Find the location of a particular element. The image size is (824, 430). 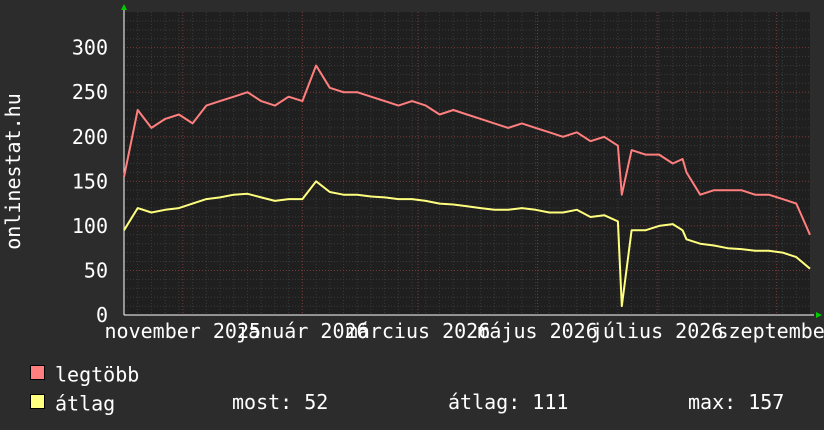

y-axis-label: onlinestat.hu is located at coordinates (13, 171).